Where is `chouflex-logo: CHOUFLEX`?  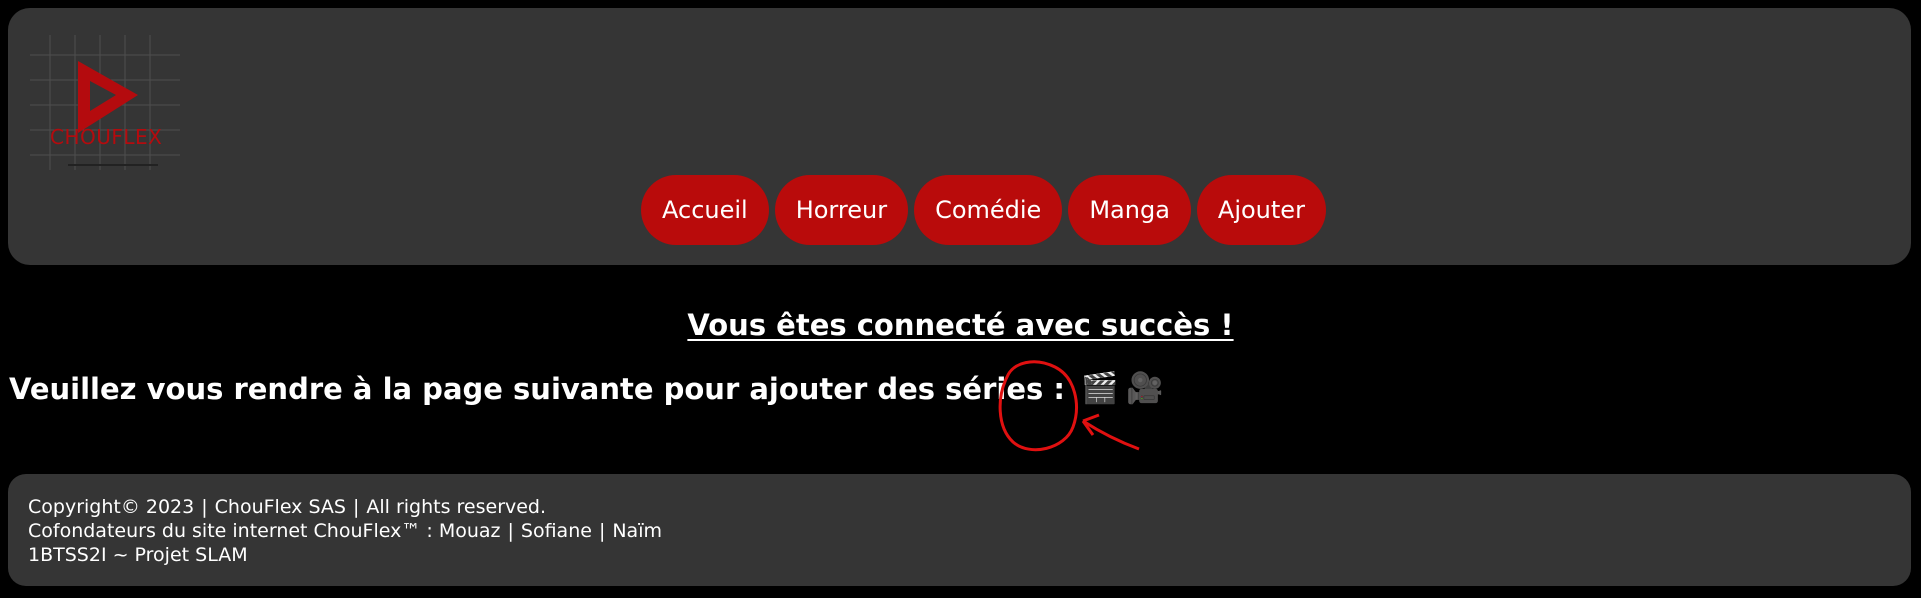 chouflex-logo: CHOUFLEX is located at coordinates (107, 105).